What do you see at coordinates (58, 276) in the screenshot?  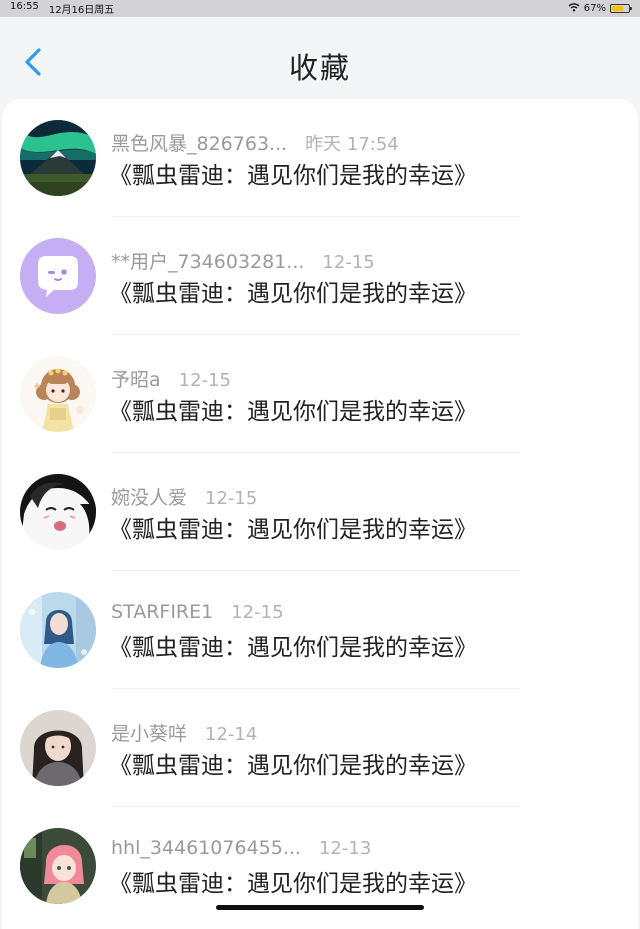 I see `chat-bubble-avatar` at bounding box center [58, 276].